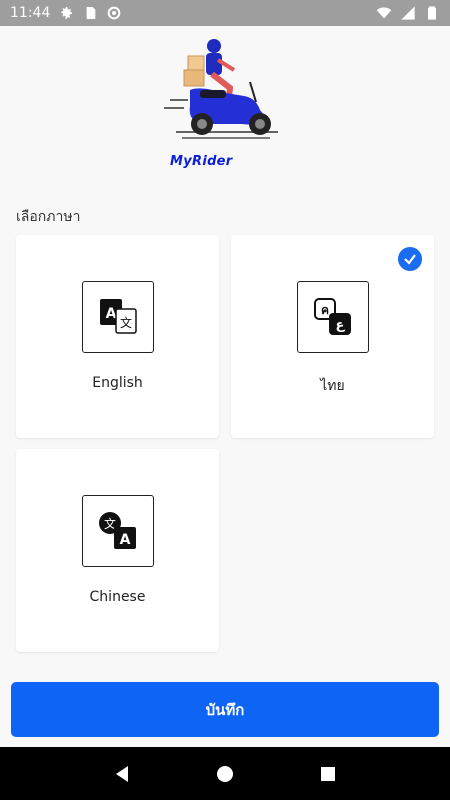 The height and width of the screenshot is (800, 450). I want to click on selected-check-icon, so click(410, 259).